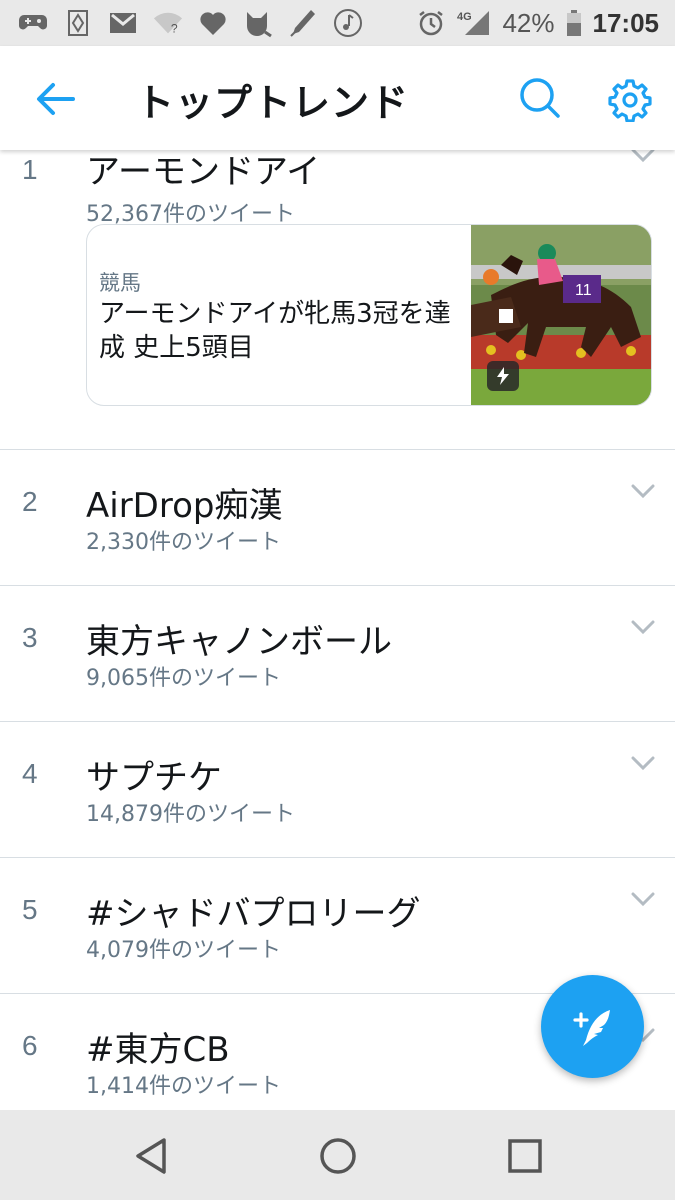  What do you see at coordinates (348, 23) in the screenshot?
I see `music-note-icon` at bounding box center [348, 23].